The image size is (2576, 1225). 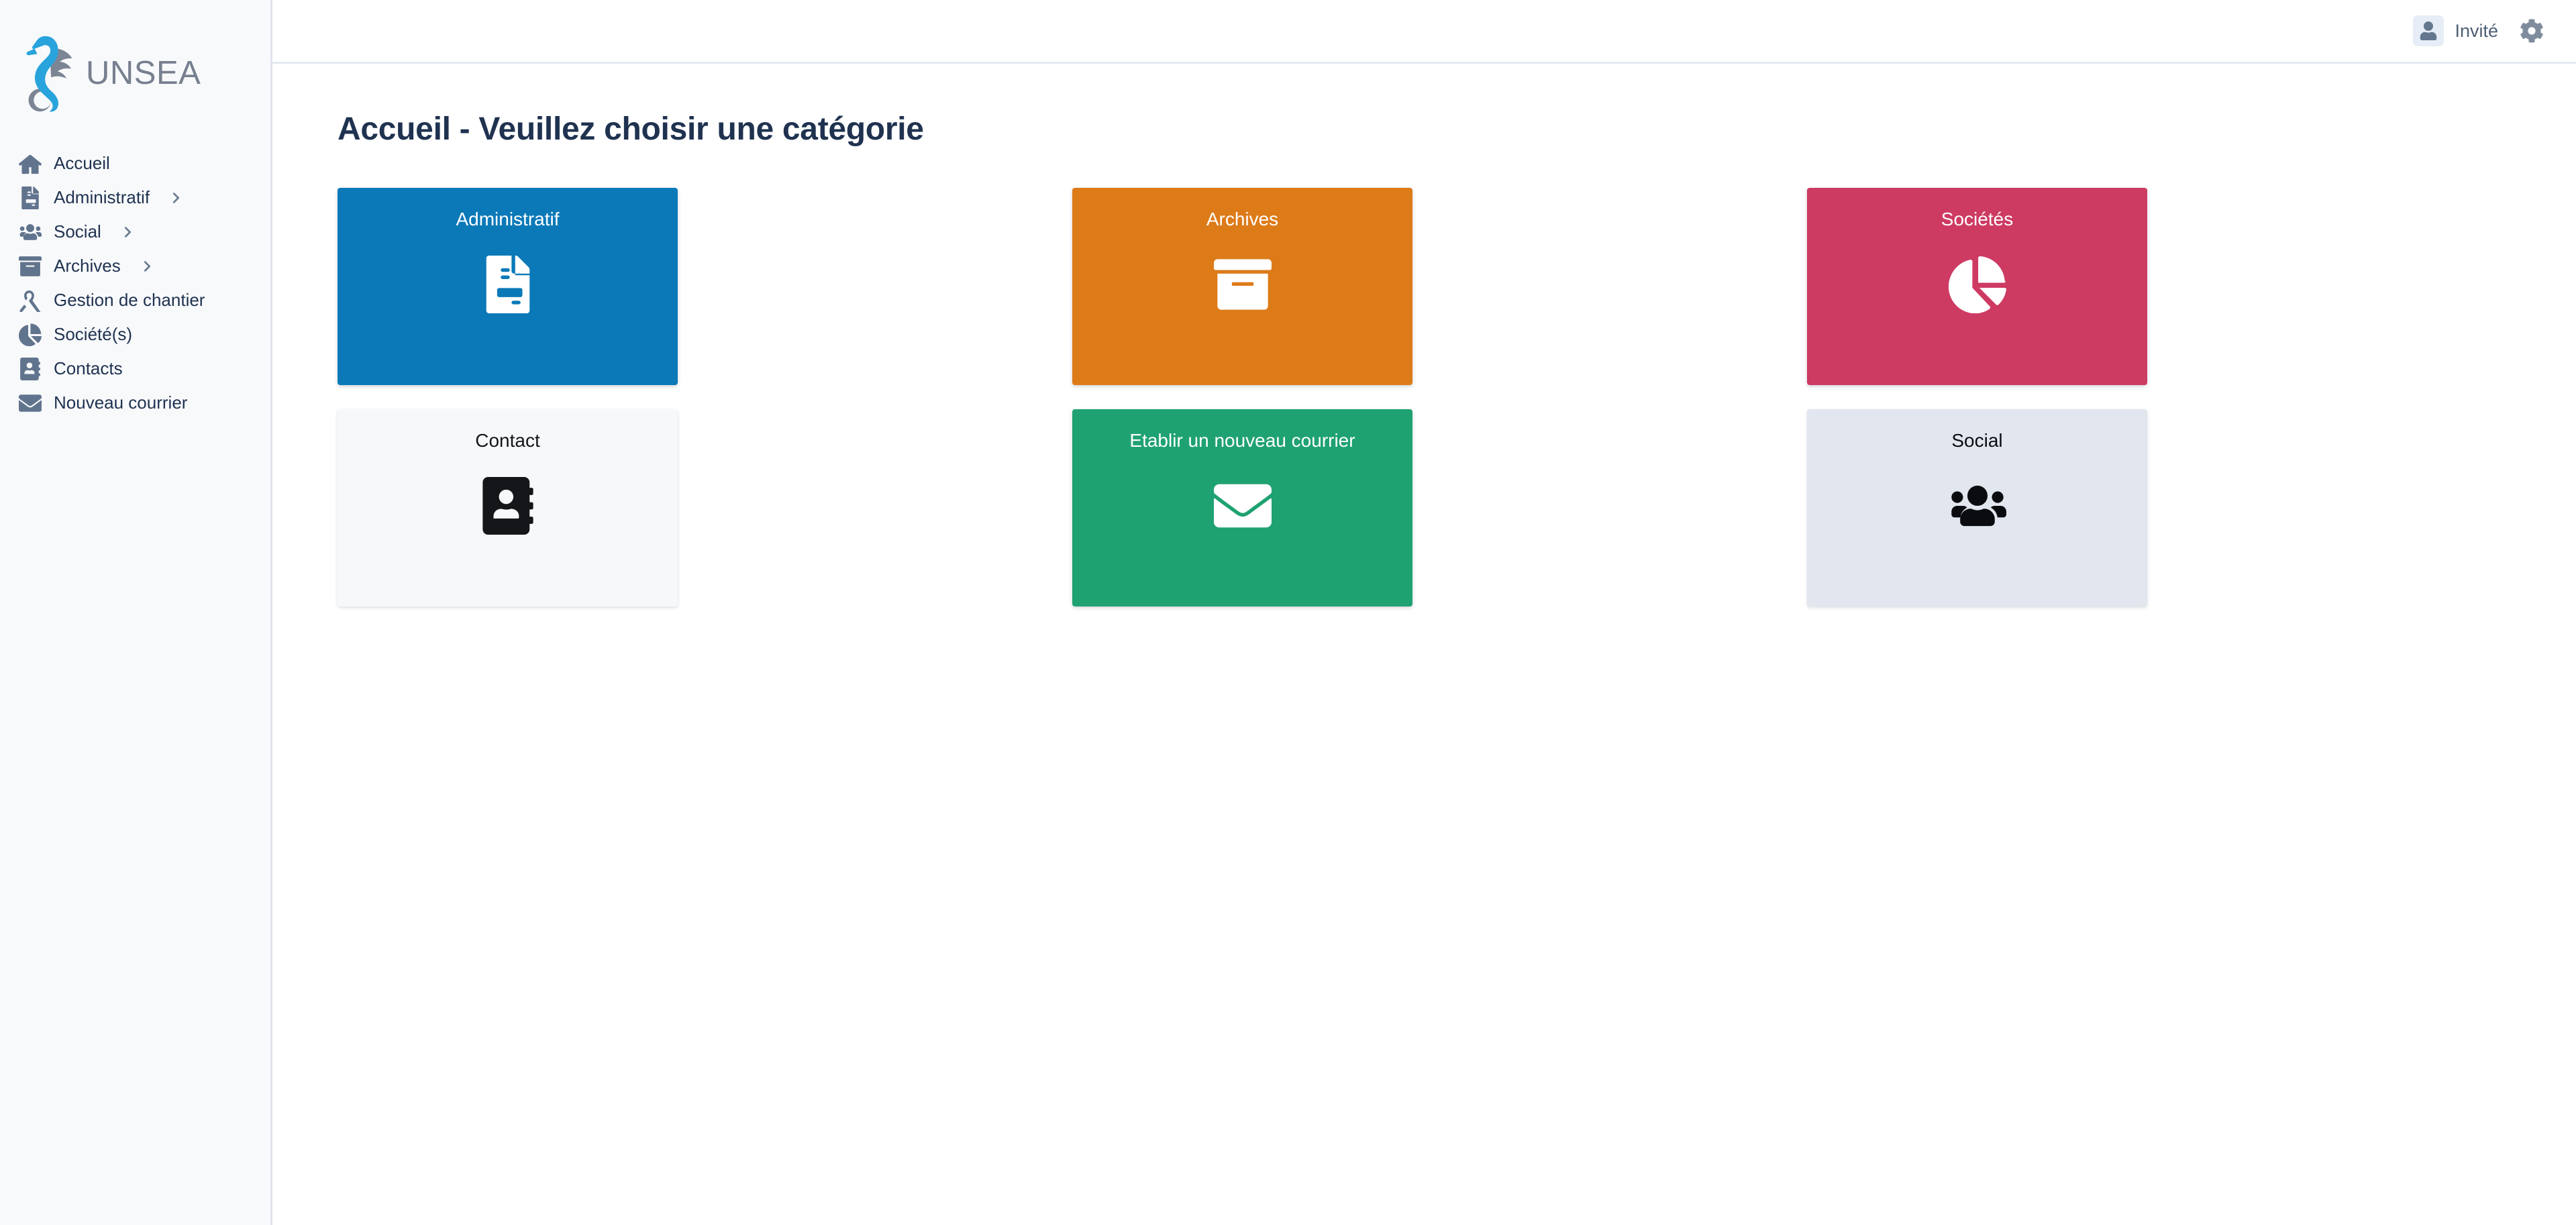 I want to click on sidebar-item-nouveau-courrier: Nouveau courrier, so click(x=135, y=403).